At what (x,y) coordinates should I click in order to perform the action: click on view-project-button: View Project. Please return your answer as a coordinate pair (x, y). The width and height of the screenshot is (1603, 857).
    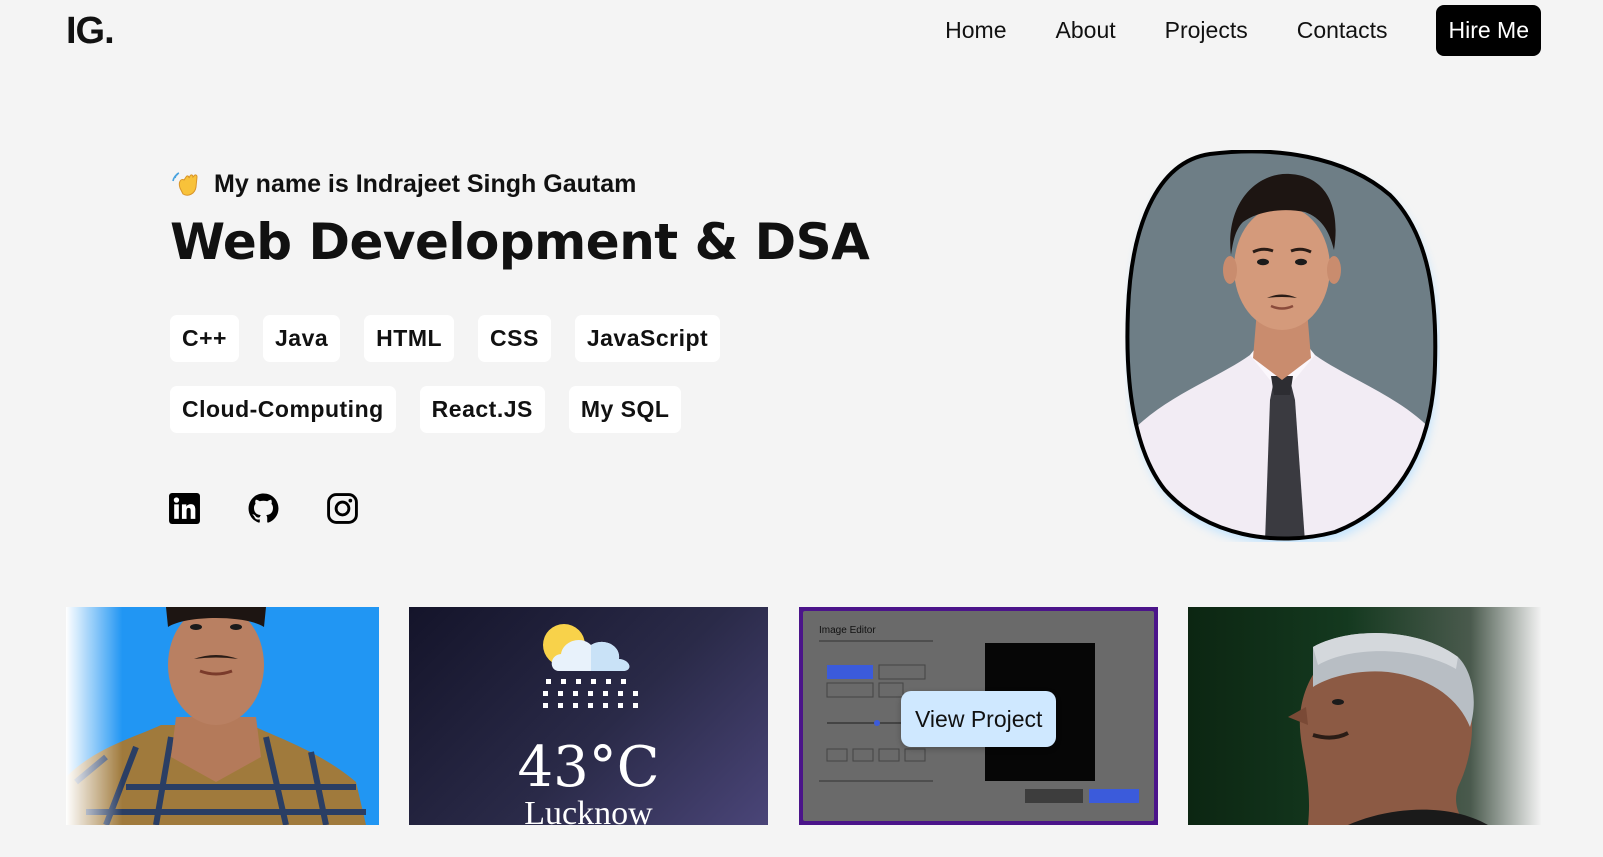
    Looking at the image, I should click on (979, 719).